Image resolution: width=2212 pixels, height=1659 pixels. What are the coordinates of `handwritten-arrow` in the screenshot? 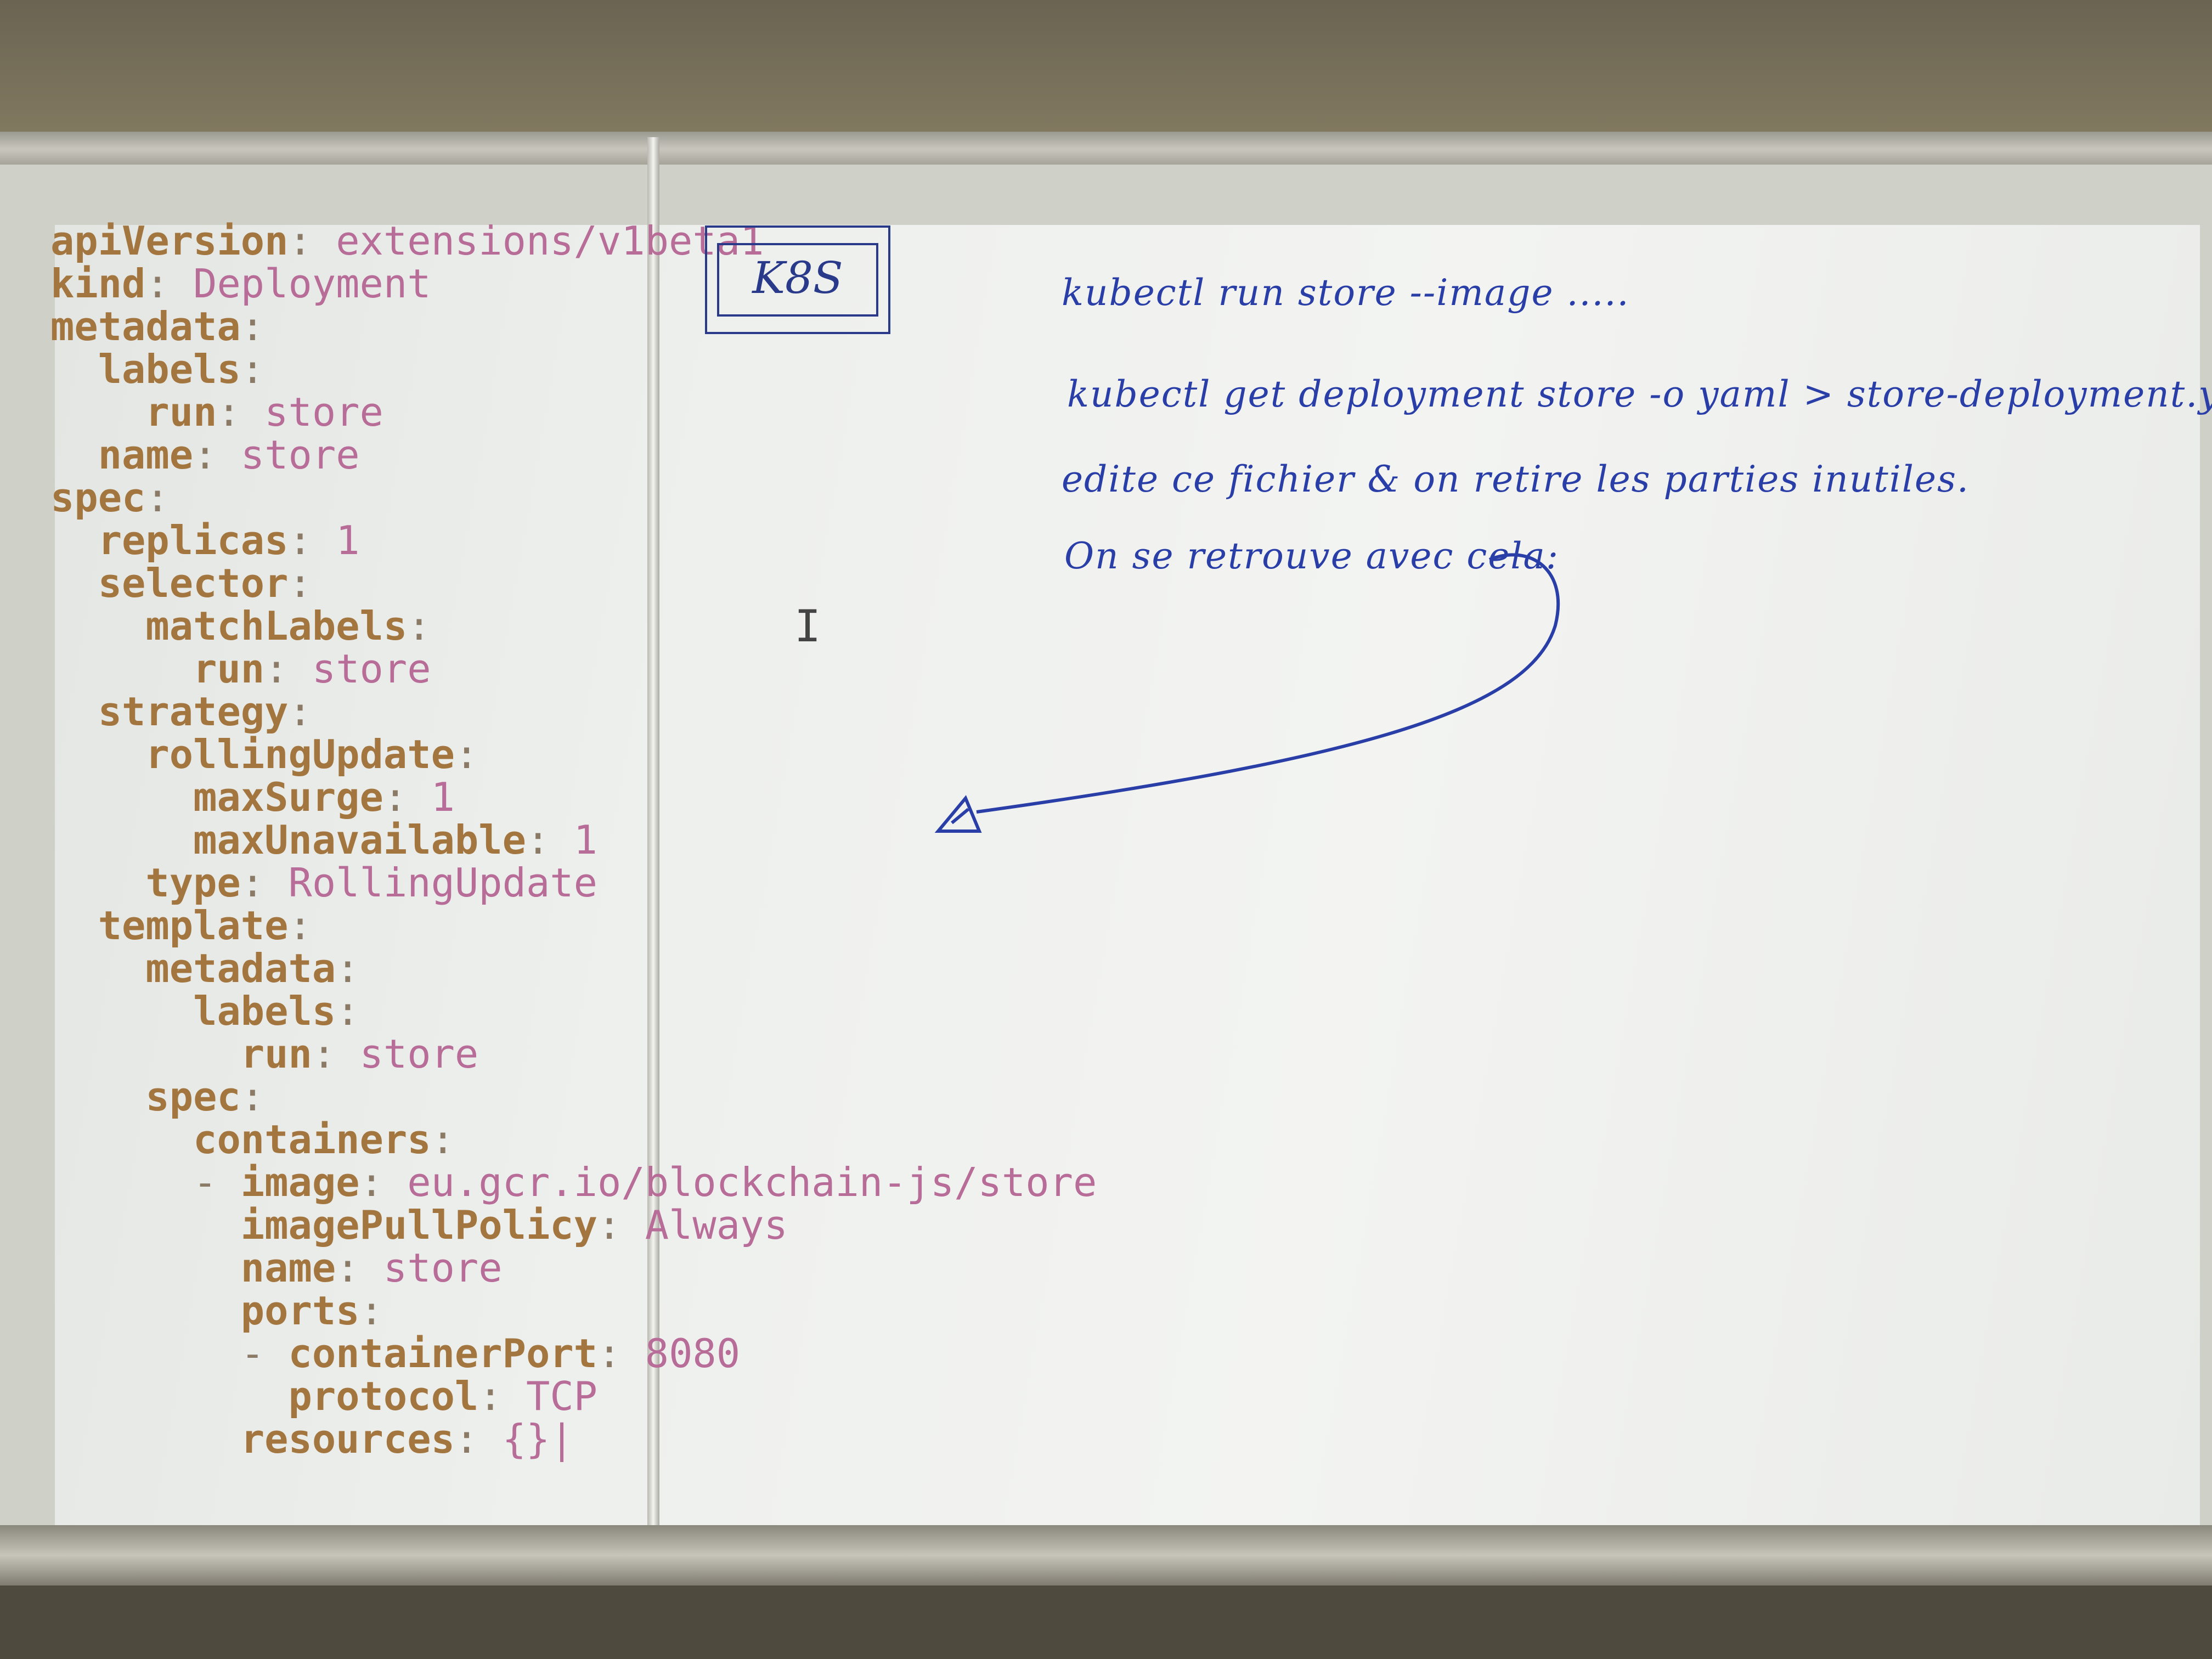 It's located at (1247, 693).